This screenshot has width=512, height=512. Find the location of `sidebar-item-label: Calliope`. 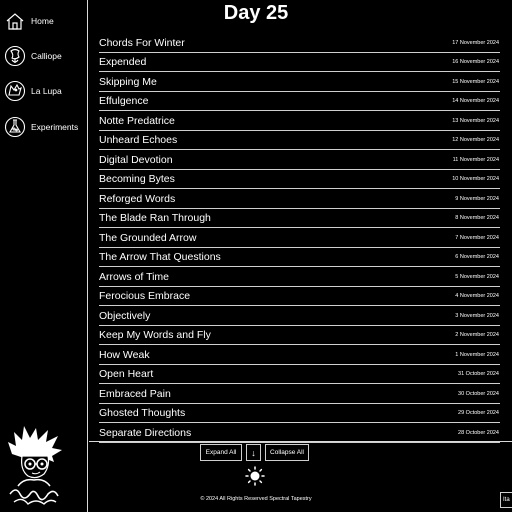

sidebar-item-label: Calliope is located at coordinates (46, 56).